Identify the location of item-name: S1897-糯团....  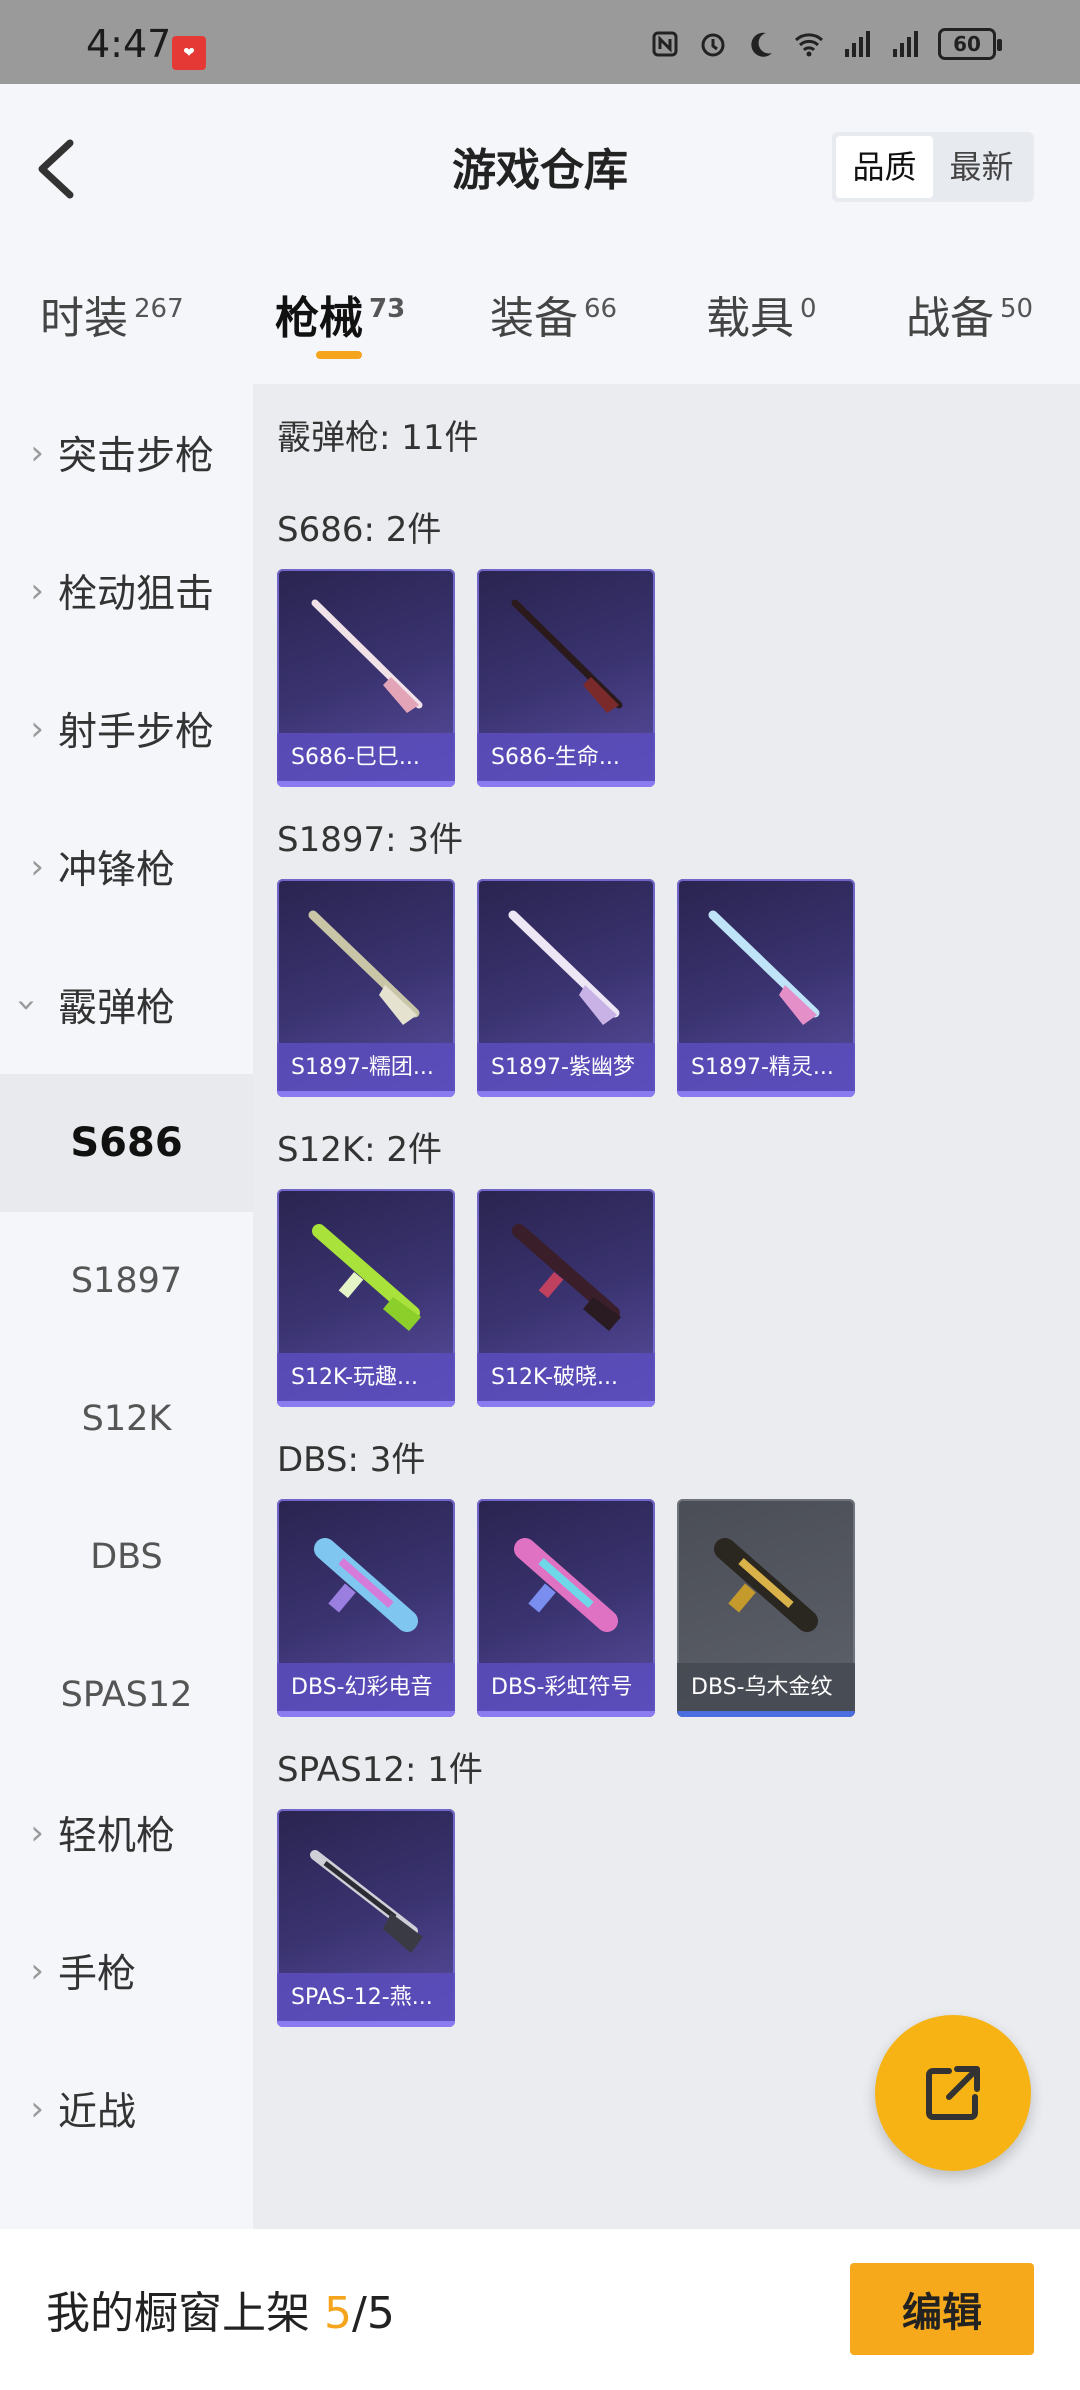
(366, 1070).